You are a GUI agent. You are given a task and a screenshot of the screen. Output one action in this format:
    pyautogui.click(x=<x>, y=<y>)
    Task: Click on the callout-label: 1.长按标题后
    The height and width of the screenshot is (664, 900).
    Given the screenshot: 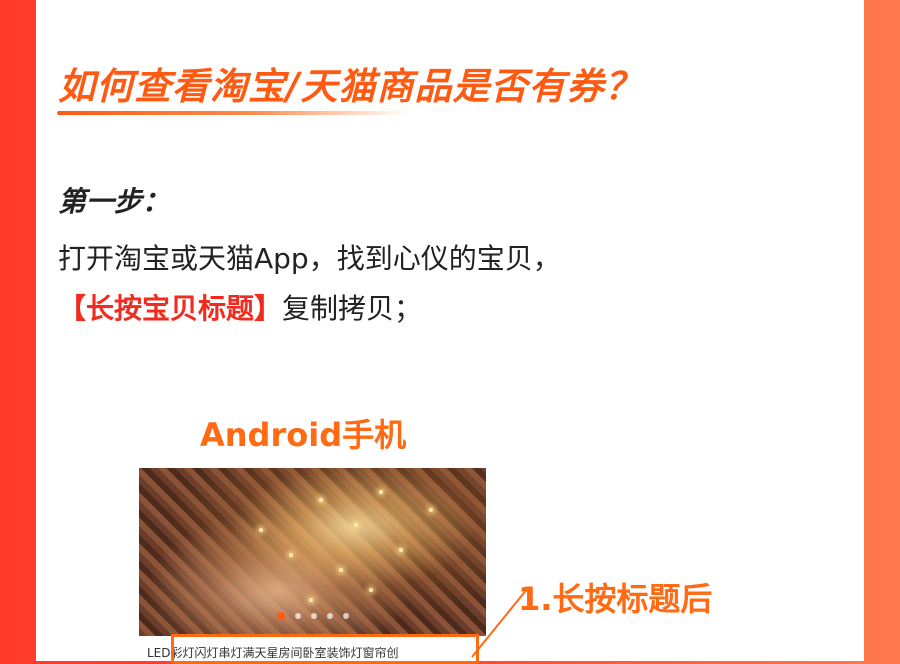 What is the action you would take?
    pyautogui.click(x=615, y=599)
    